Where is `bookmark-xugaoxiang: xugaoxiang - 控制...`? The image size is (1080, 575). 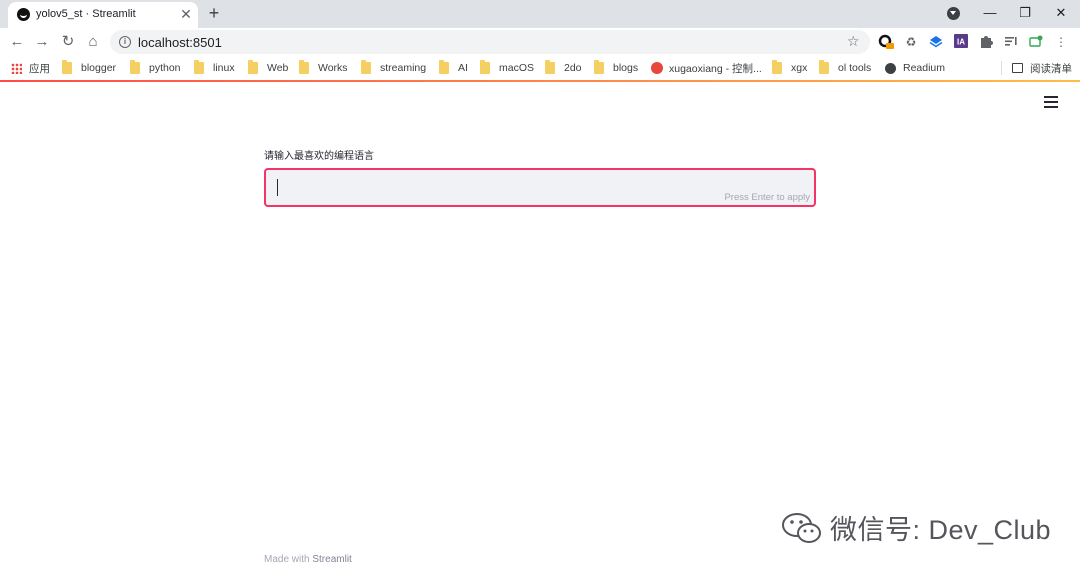
bookmark-xugaoxiang: xugaoxiang - 控制... is located at coordinates (706, 68).